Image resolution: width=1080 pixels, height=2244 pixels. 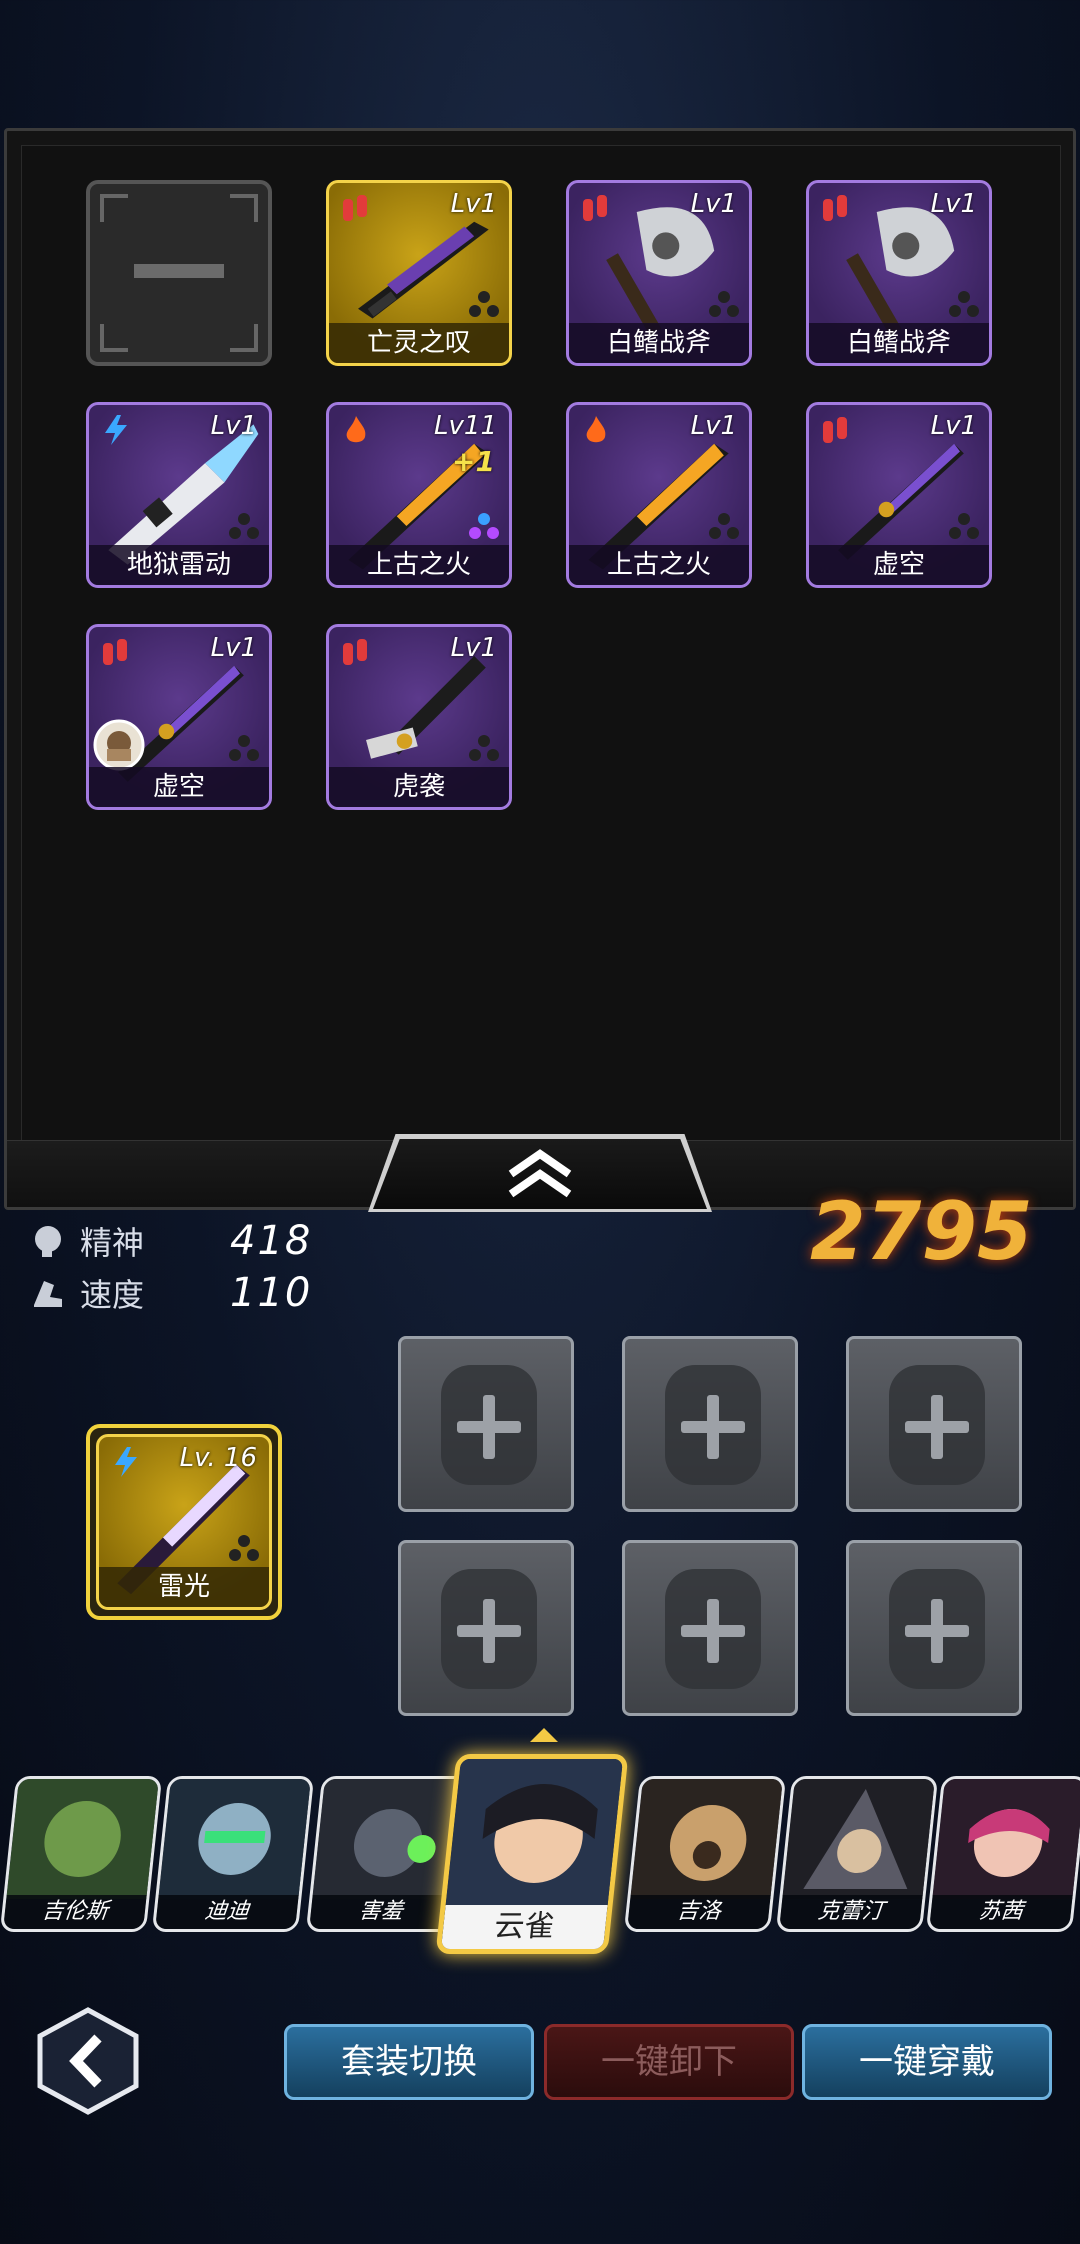 I want to click on item-card: Lv1 亡灵之叹, so click(x=419, y=273).